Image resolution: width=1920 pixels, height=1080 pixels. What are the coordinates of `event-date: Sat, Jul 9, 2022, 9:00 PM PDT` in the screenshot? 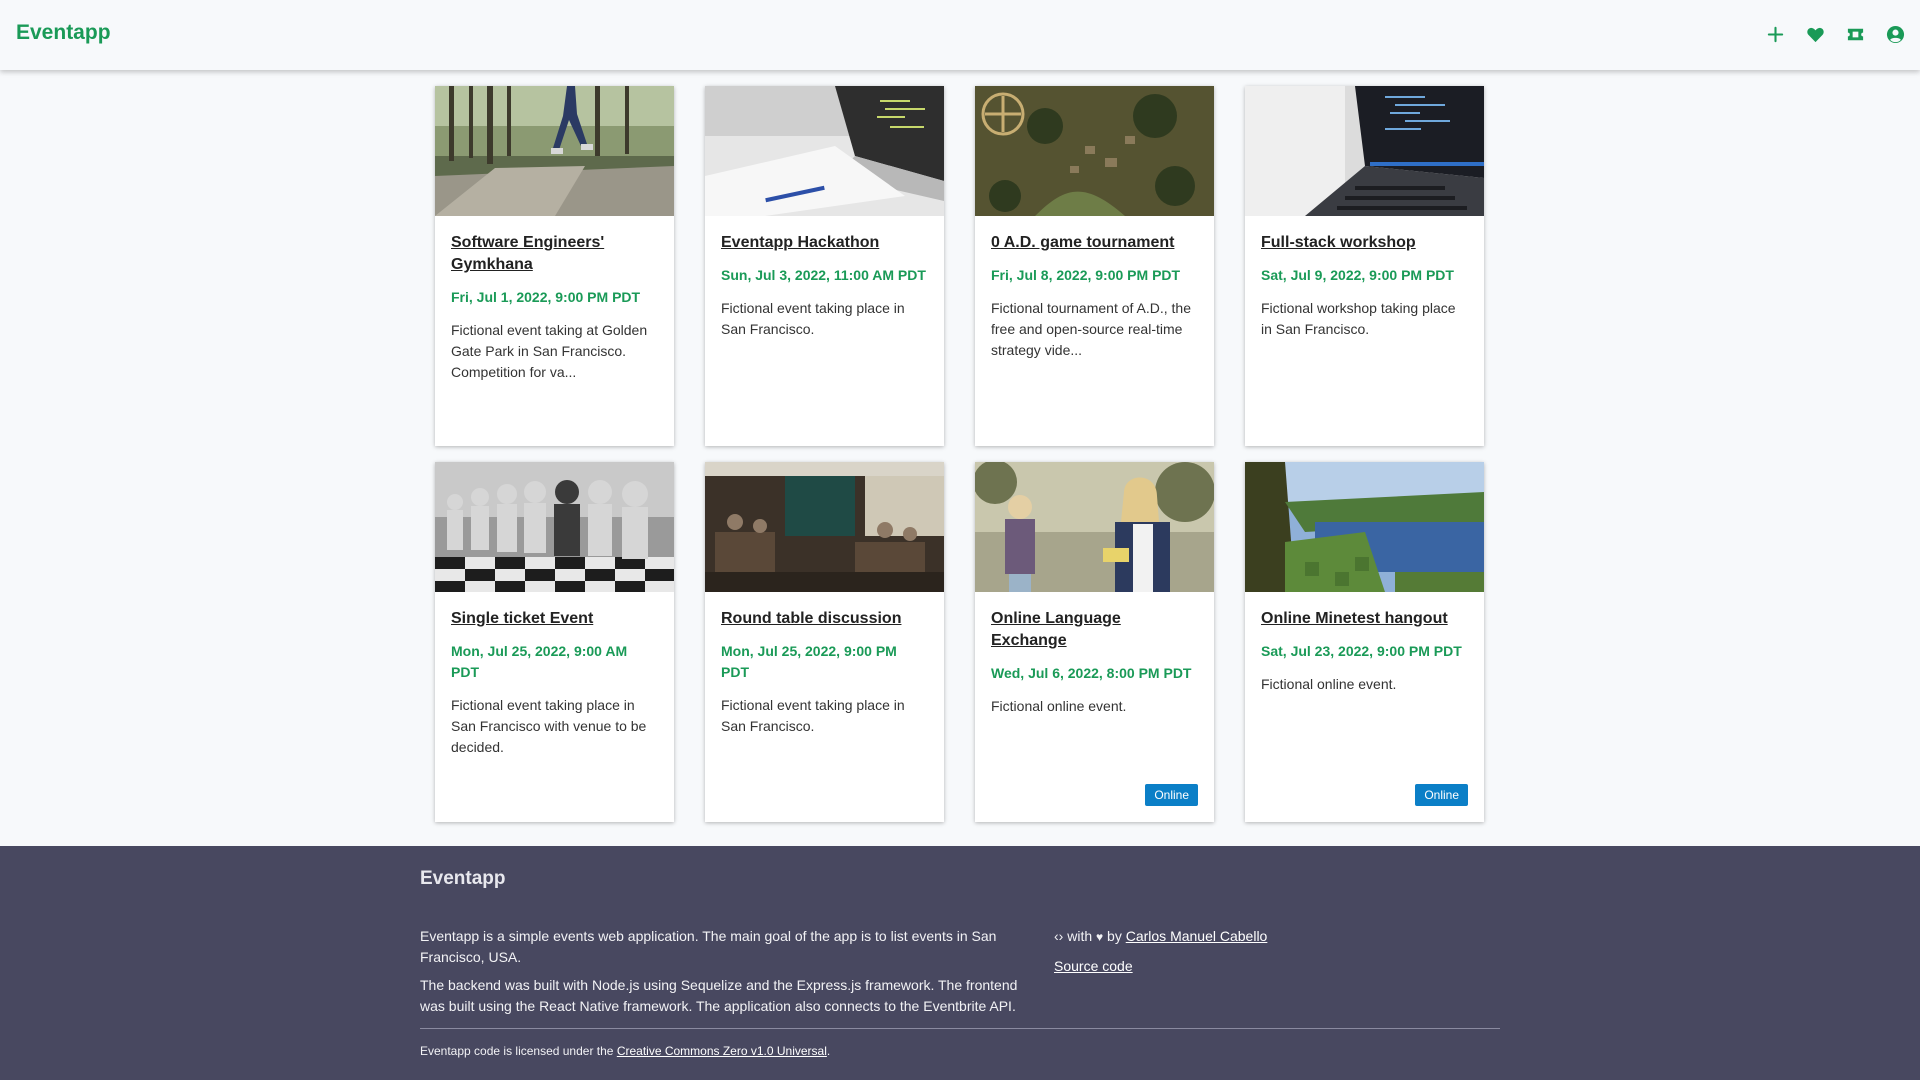 It's located at (1357, 275).